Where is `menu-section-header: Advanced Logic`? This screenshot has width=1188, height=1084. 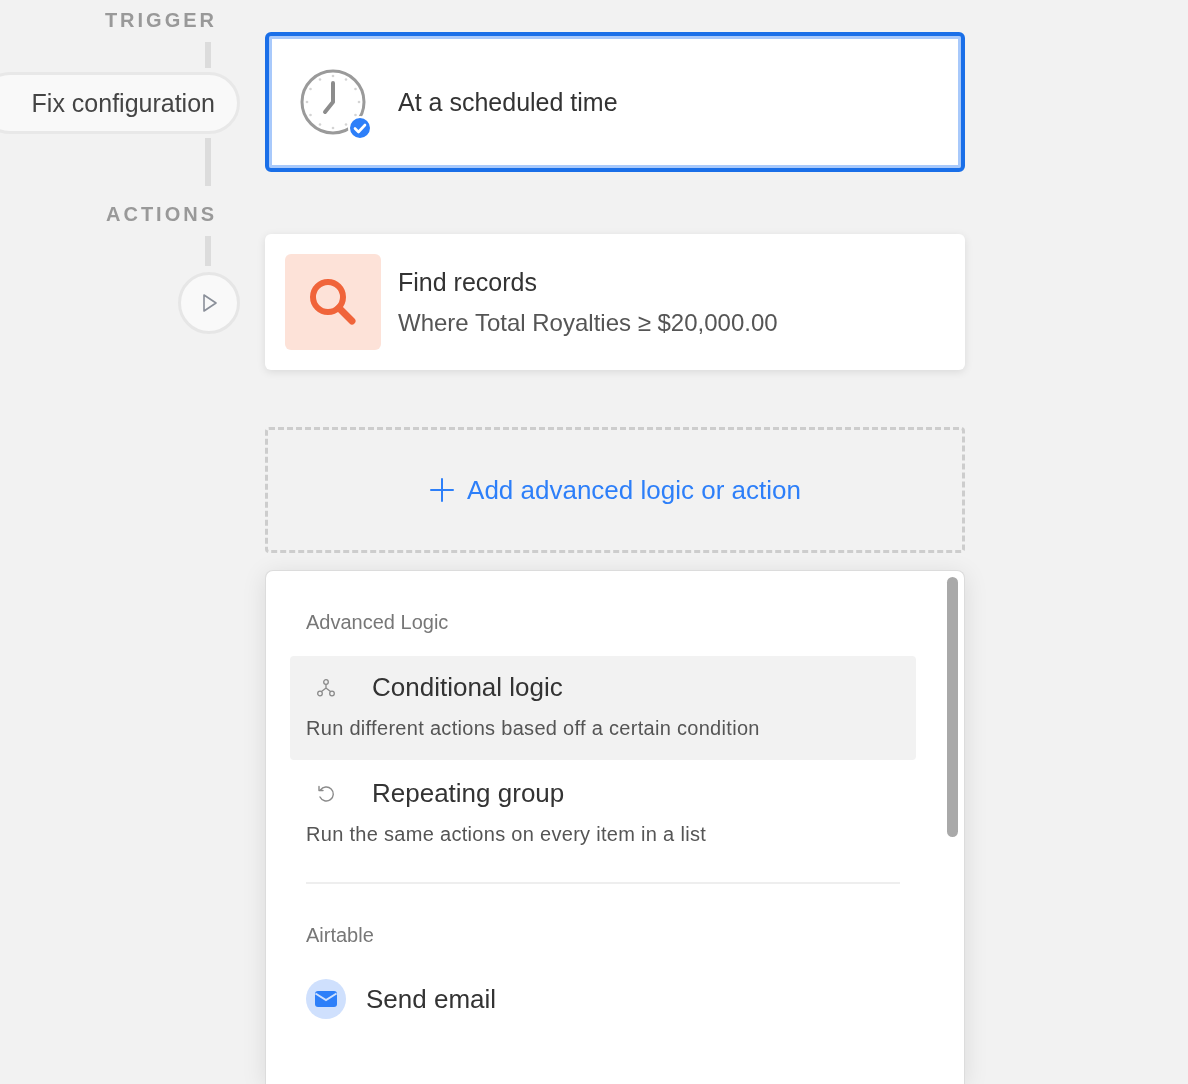
menu-section-header: Advanced Logic is located at coordinates (377, 622).